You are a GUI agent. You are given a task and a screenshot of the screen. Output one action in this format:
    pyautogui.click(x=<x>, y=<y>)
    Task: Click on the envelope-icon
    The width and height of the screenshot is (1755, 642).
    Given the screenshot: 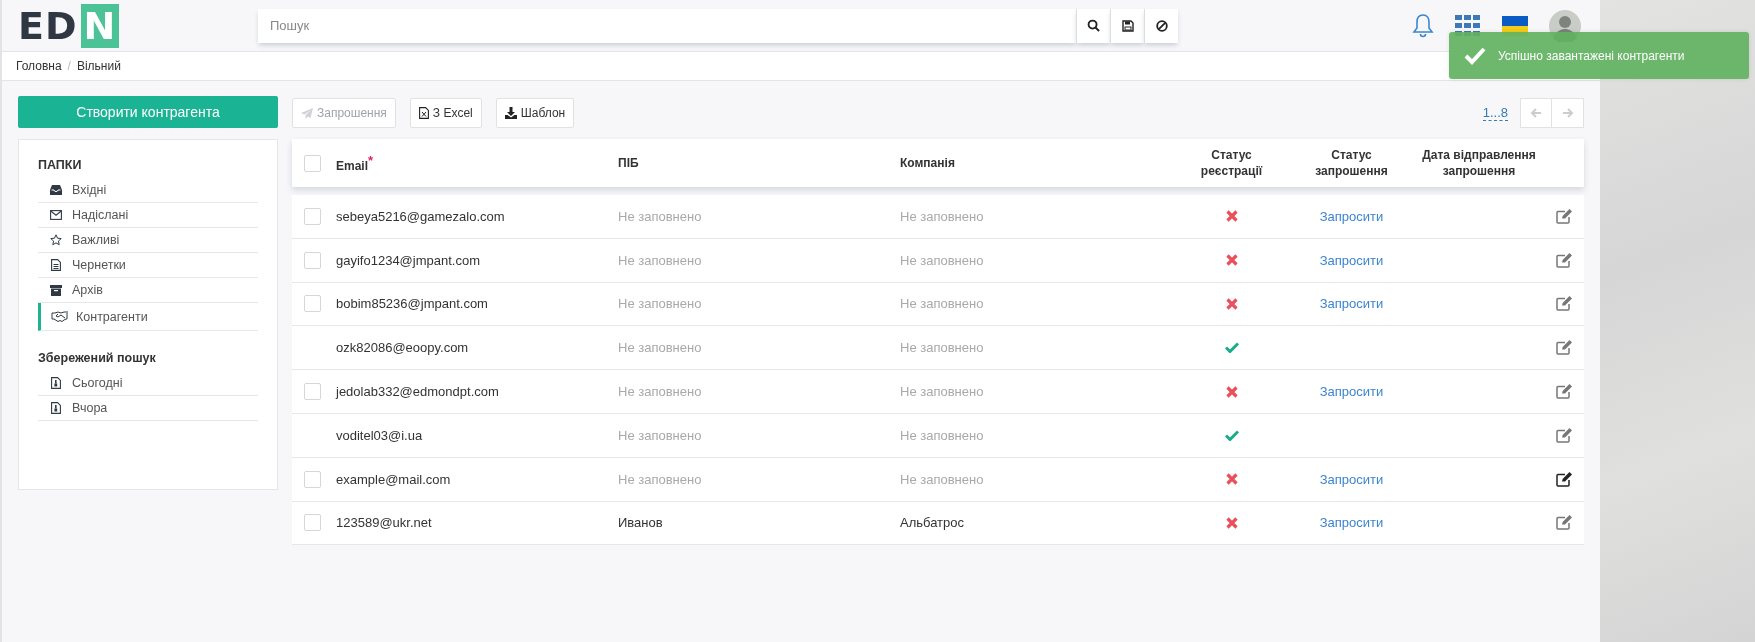 What is the action you would take?
    pyautogui.click(x=56, y=215)
    